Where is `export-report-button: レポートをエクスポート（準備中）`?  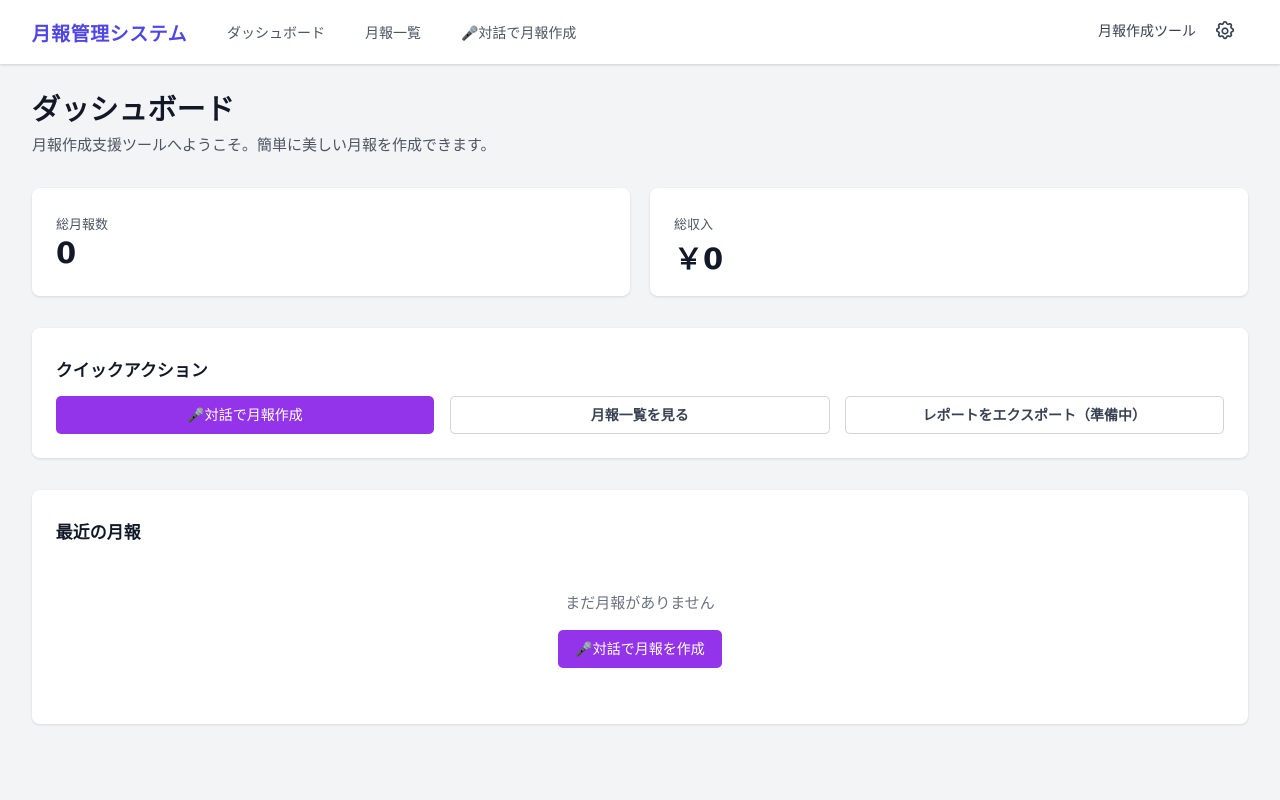
export-report-button: レポートをエクスポート（準備中） is located at coordinates (1034, 415).